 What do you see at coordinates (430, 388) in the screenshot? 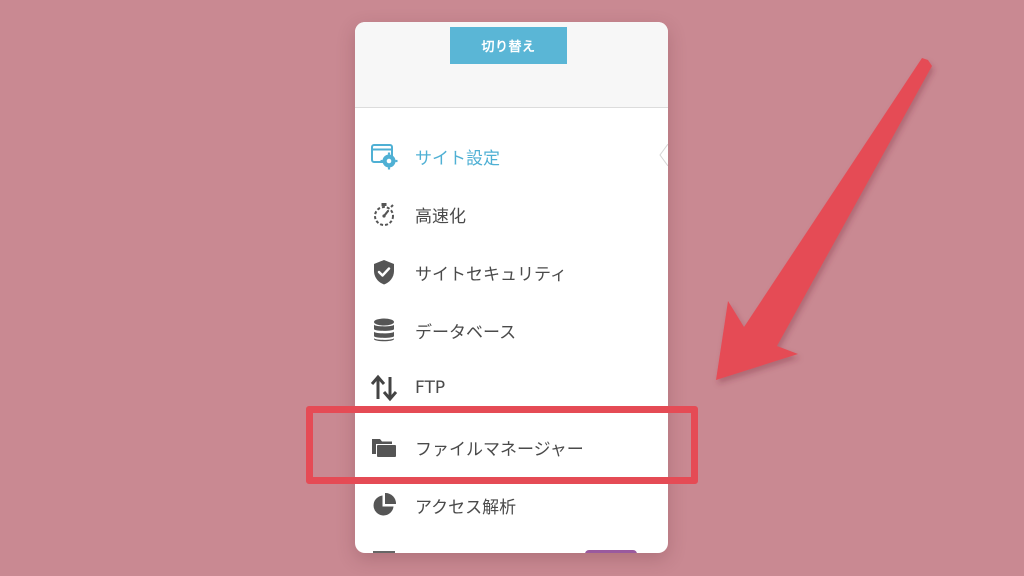
I see `sidebar-item-label: FTP` at bounding box center [430, 388].